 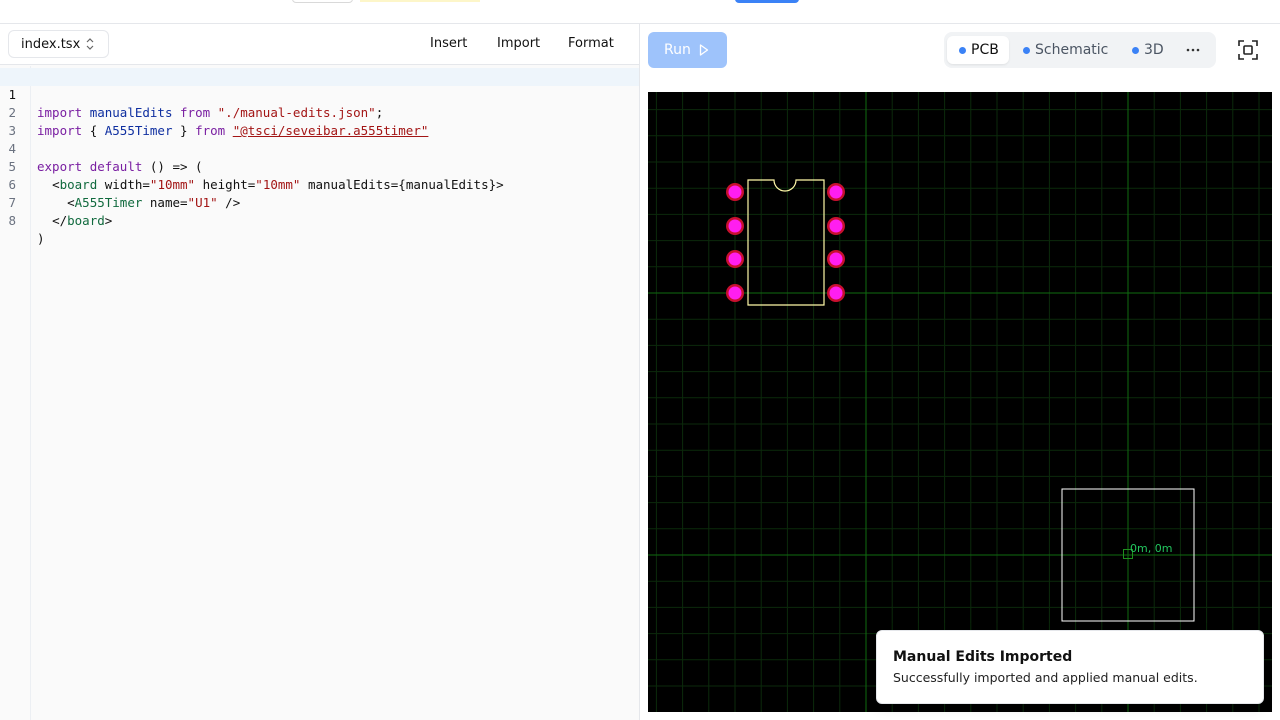 What do you see at coordinates (319, 148) in the screenshot?
I see `code-line-4: 4 export default () => (` at bounding box center [319, 148].